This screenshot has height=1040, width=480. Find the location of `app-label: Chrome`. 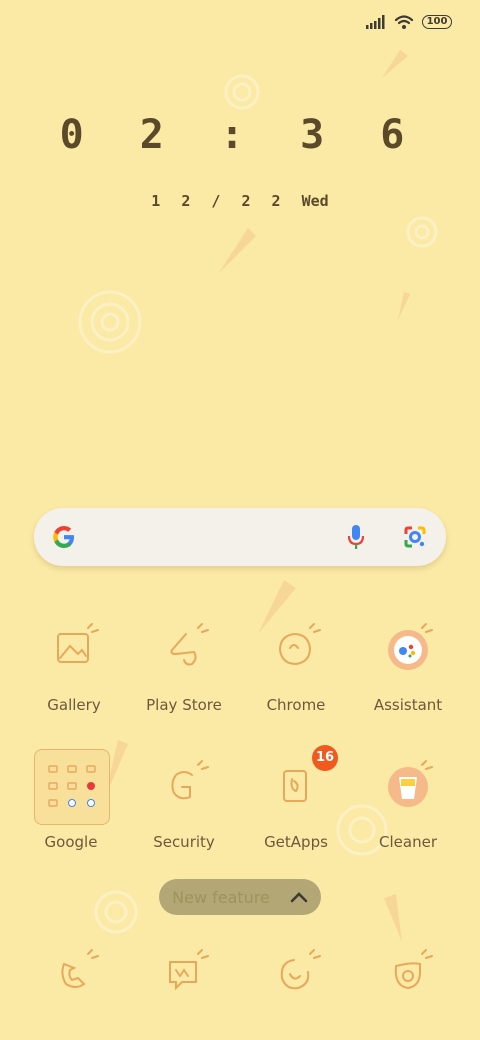

app-label: Chrome is located at coordinates (296, 705).